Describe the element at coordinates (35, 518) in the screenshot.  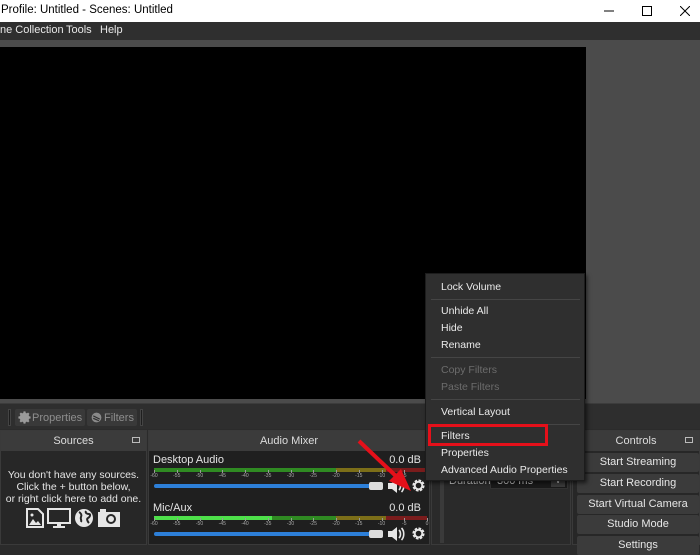
I see `image-icon` at that location.